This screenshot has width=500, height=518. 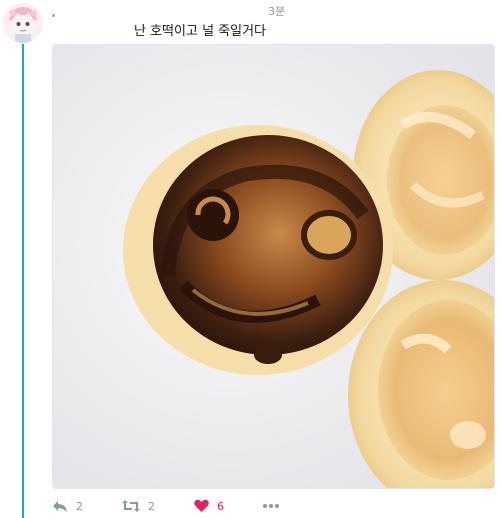 I want to click on retweet-icon, so click(x=131, y=506).